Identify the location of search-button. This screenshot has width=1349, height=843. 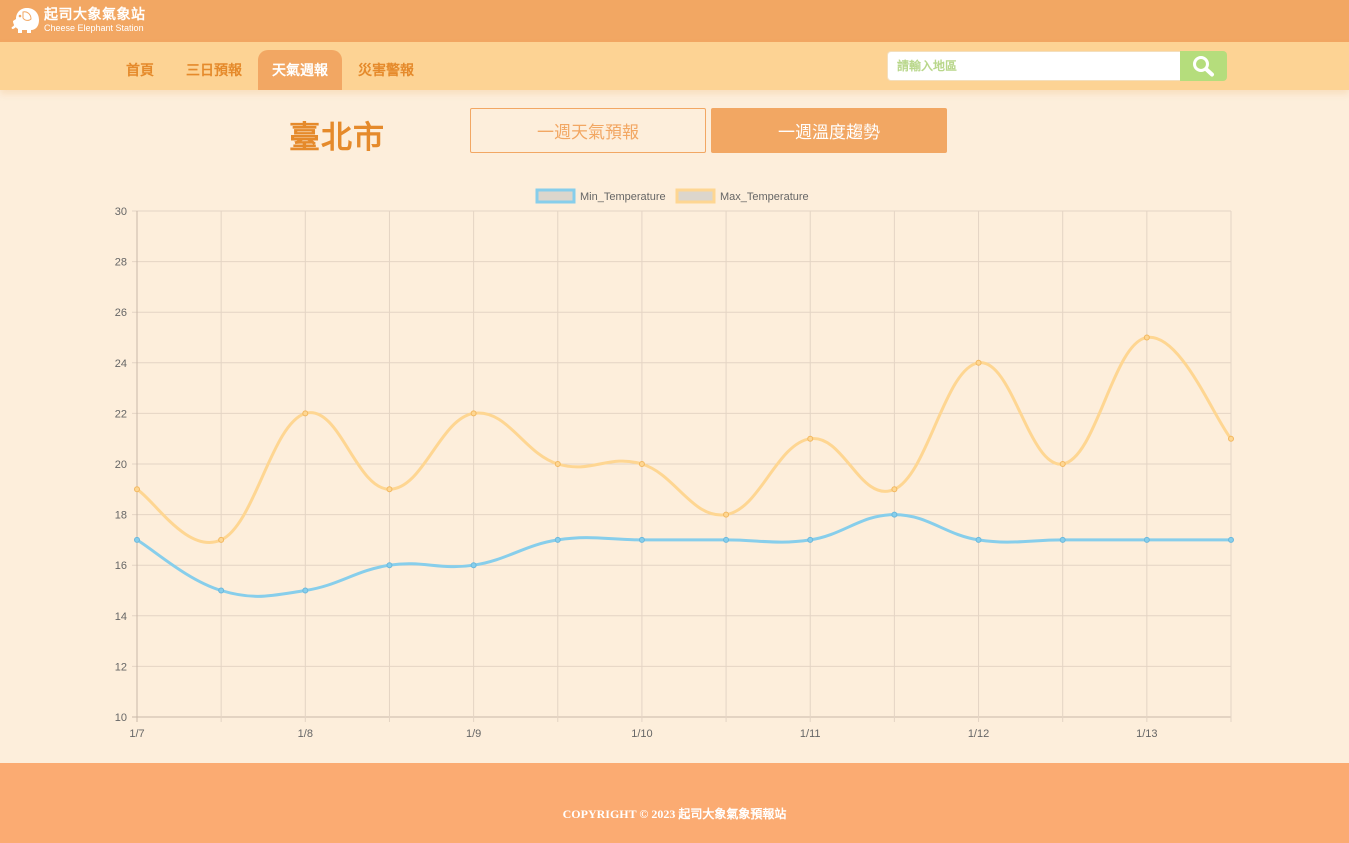
(1203, 66).